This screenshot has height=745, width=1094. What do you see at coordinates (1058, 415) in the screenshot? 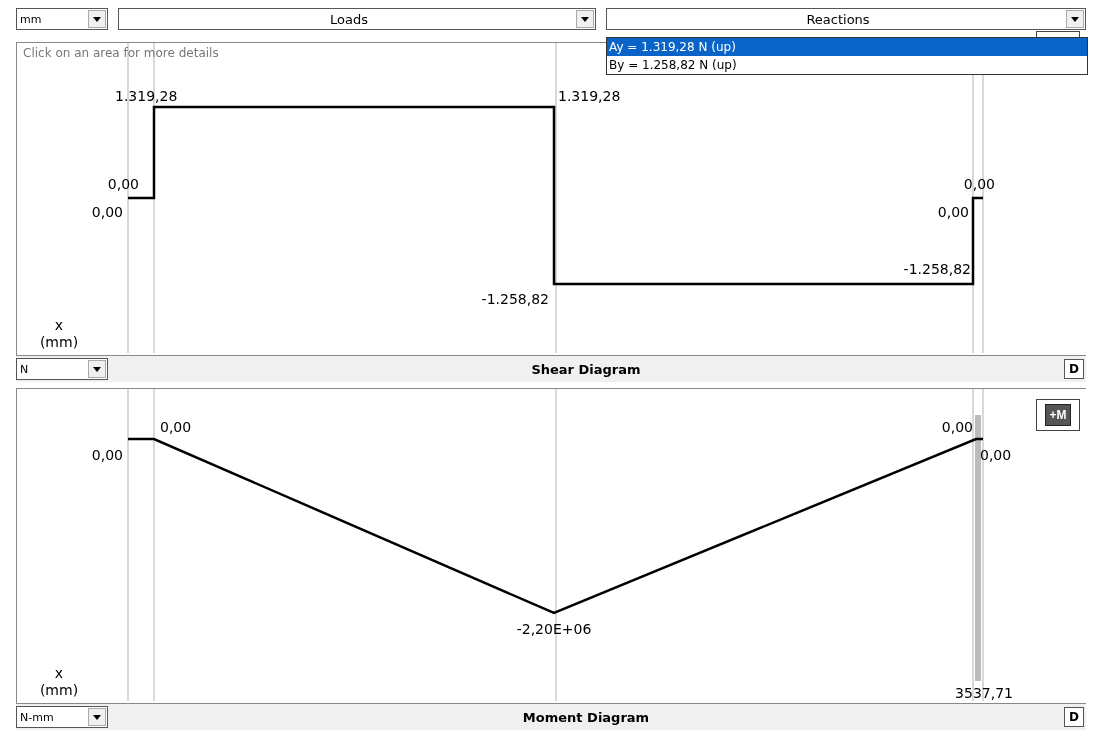
I see `moment-button: +M` at bounding box center [1058, 415].